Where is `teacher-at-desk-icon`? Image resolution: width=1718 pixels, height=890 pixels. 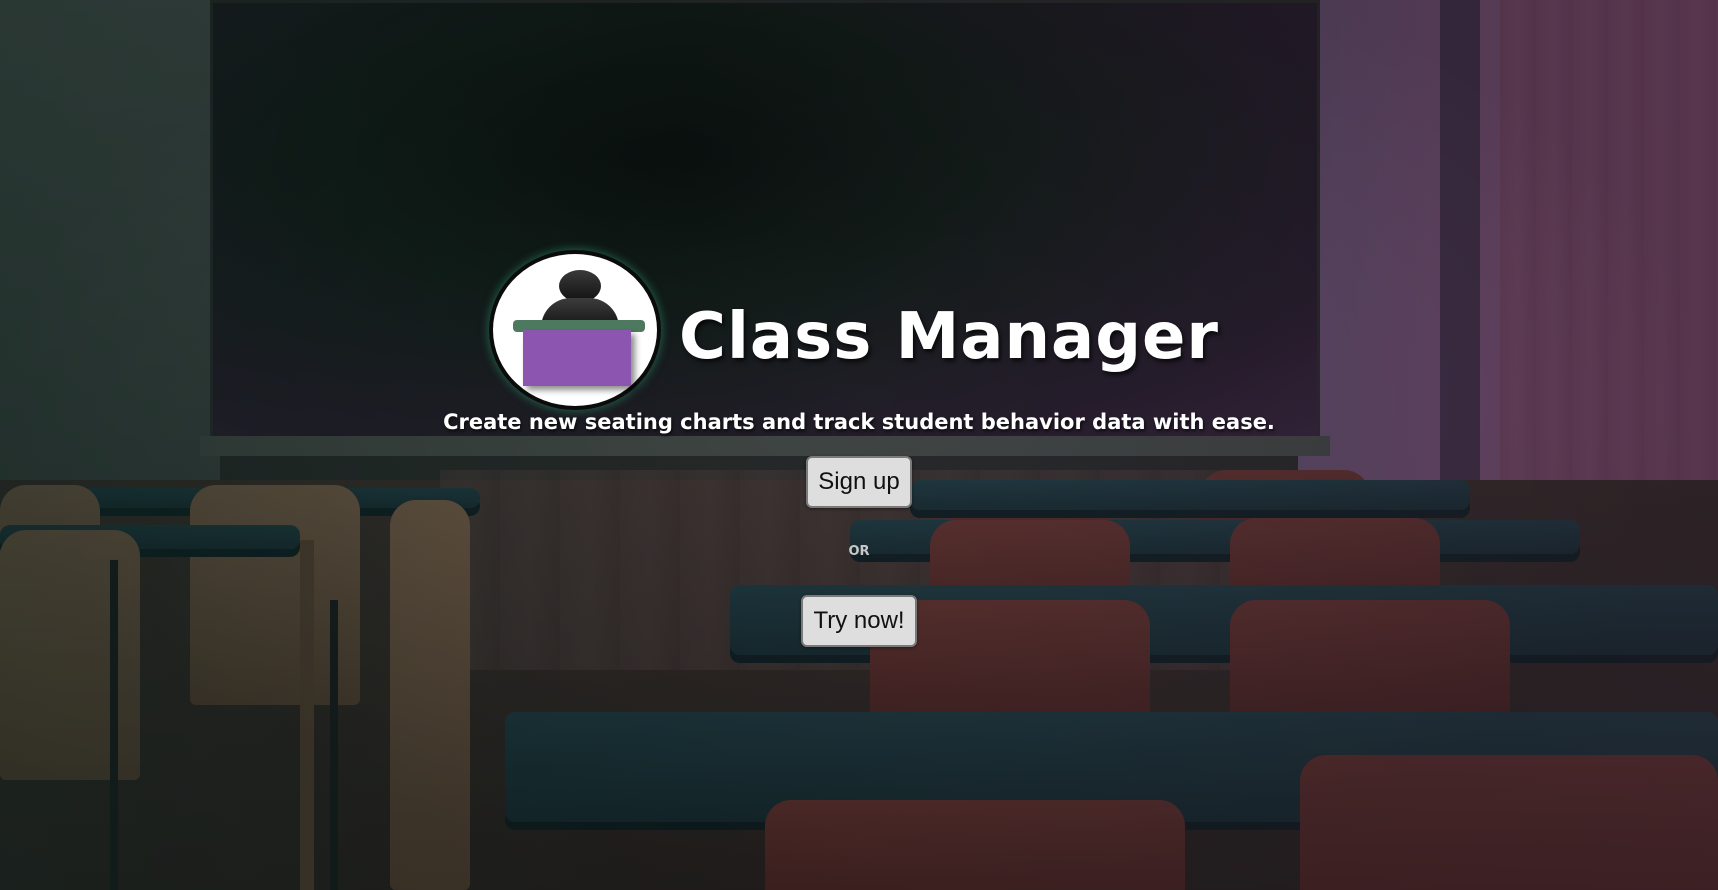
teacher-at-desk-icon is located at coordinates (575, 330).